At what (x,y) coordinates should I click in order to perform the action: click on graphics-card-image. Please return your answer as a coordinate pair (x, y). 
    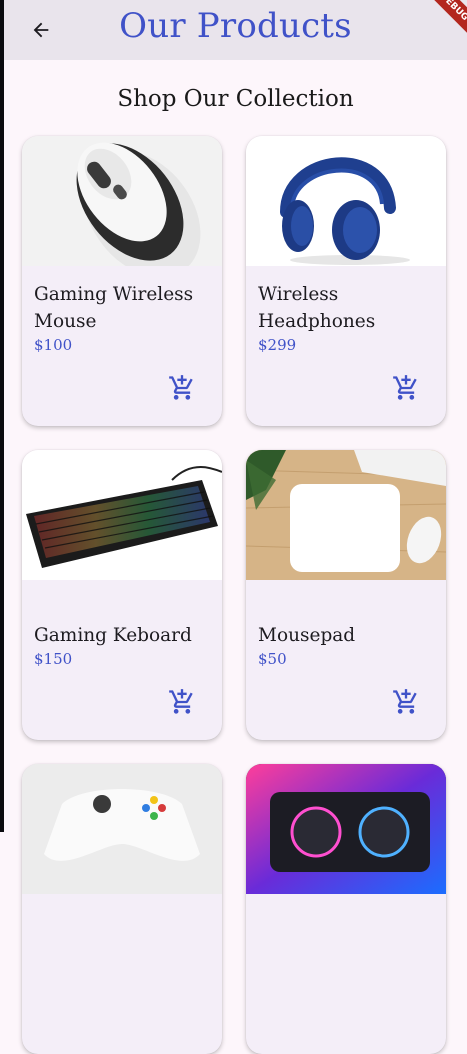
    Looking at the image, I should click on (346, 829).